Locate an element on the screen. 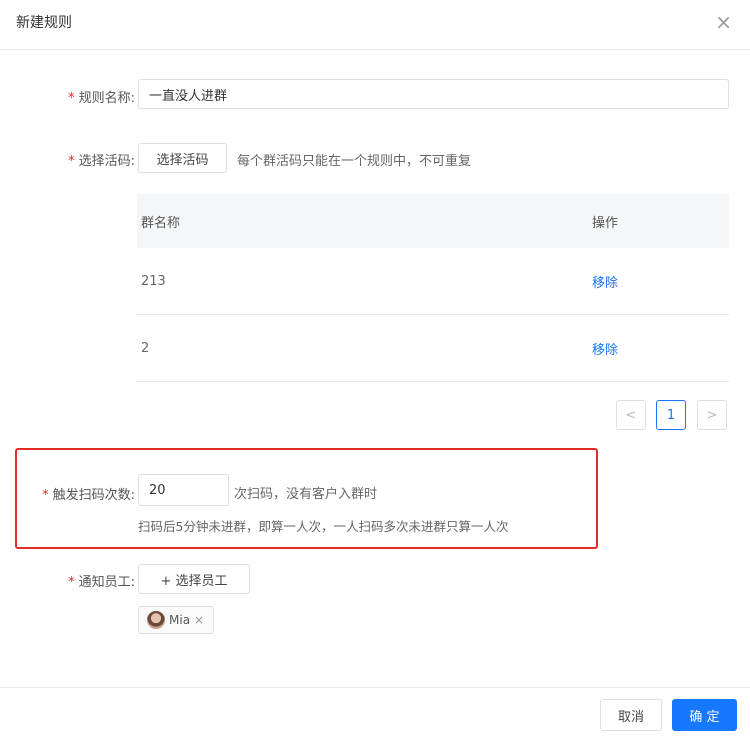 Image resolution: width=750 pixels, height=739 pixels. pagination-next-button: > is located at coordinates (712, 415).